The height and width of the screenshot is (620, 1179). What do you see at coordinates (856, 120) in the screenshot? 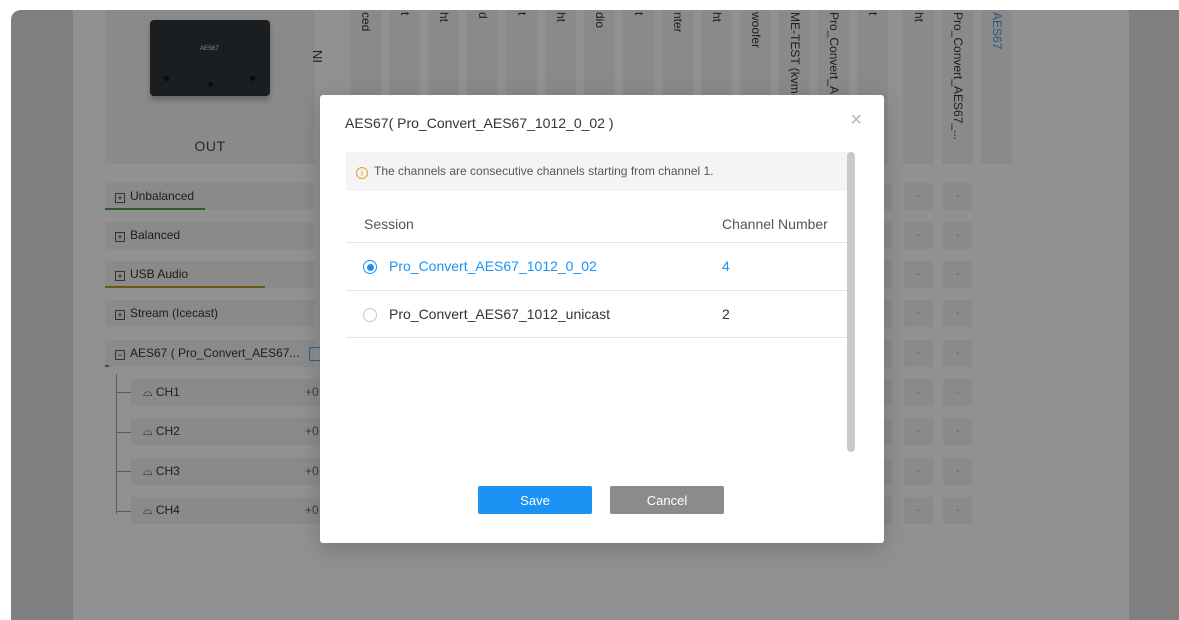
I see `close-icon: ×` at bounding box center [856, 120].